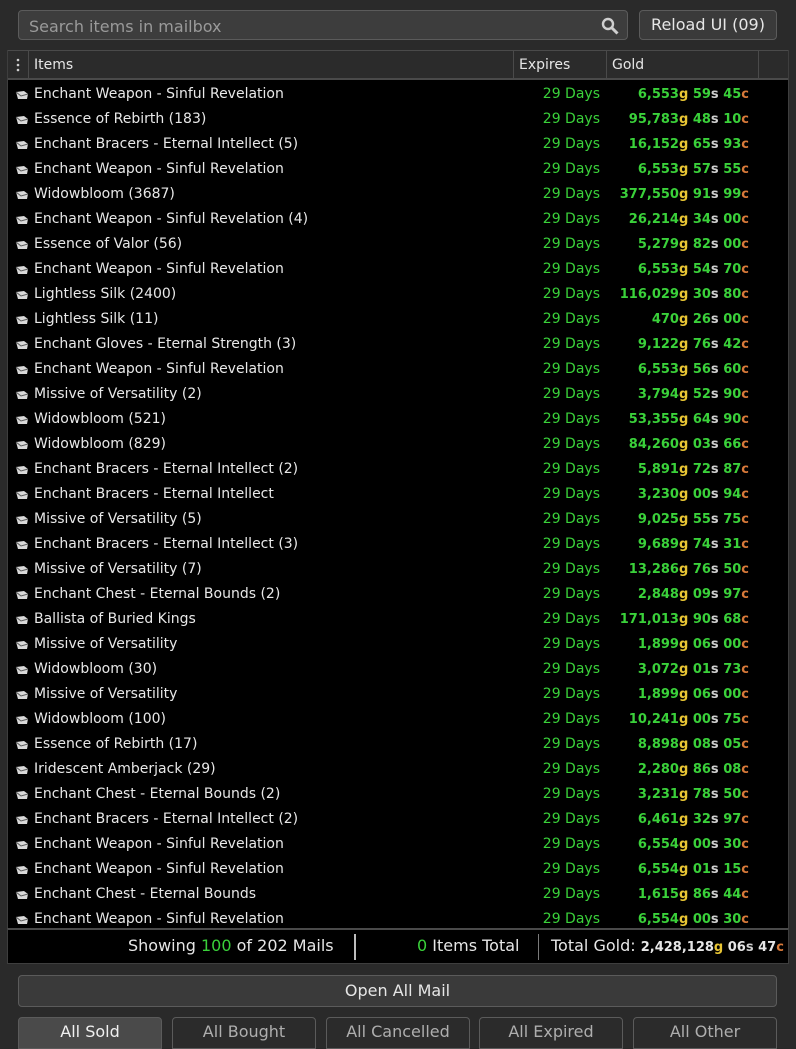 The width and height of the screenshot is (796, 1049). I want to click on silver-amount: 86, so click(701, 769).